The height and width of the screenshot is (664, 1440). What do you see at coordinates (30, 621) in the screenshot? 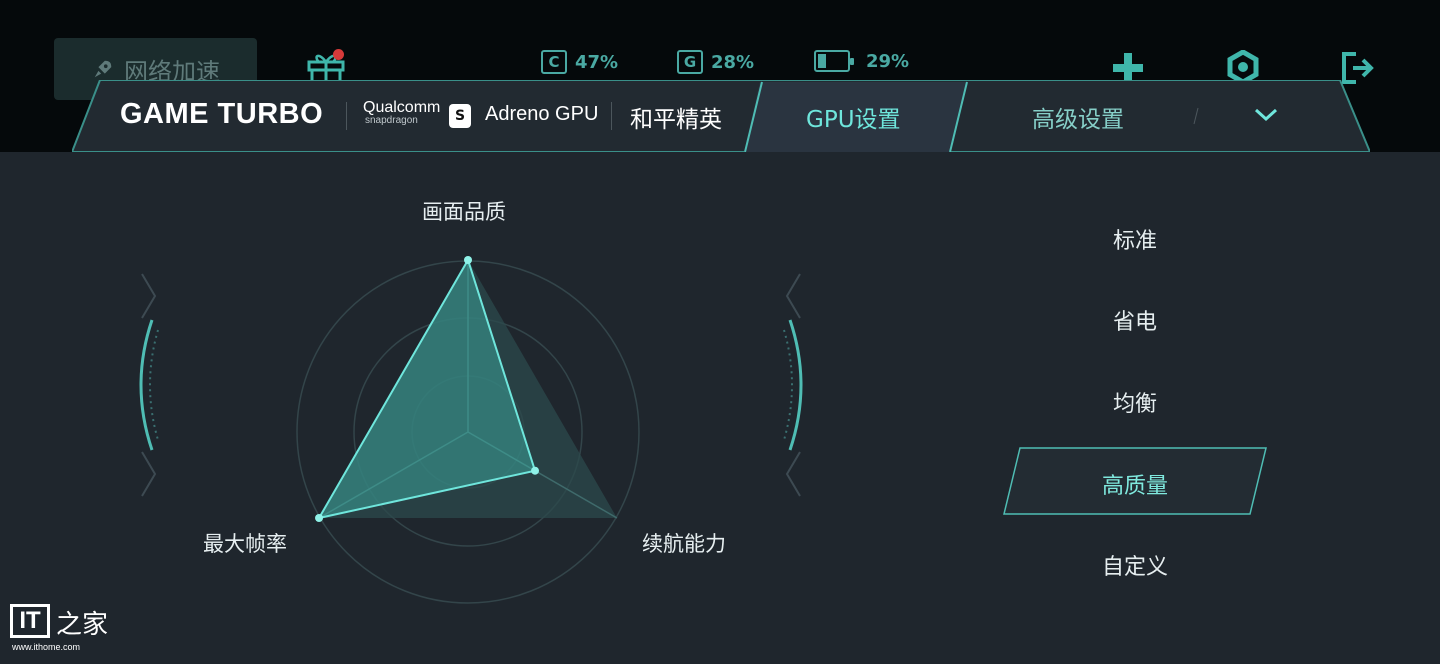
I see `watermark-it: IT` at bounding box center [30, 621].